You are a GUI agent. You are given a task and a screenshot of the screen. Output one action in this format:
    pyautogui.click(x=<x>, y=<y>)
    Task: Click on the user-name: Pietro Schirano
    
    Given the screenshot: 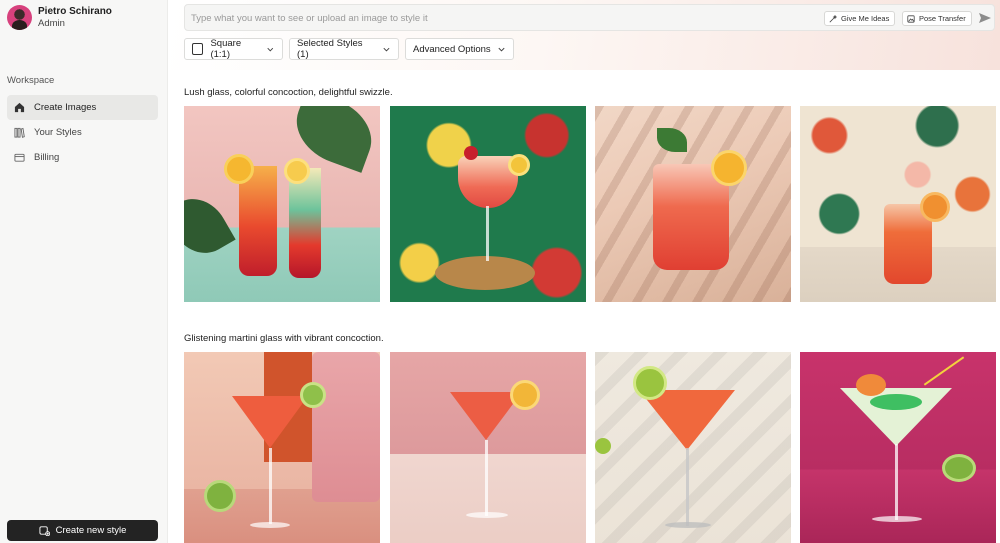 What is the action you would take?
    pyautogui.click(x=75, y=11)
    